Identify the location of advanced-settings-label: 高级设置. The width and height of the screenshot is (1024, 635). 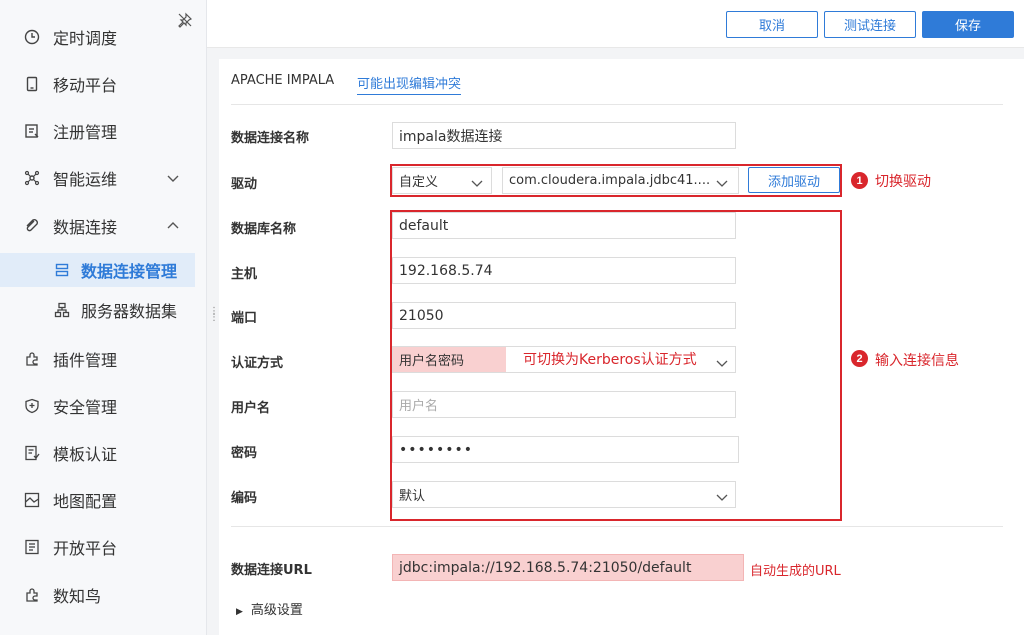
(276, 610).